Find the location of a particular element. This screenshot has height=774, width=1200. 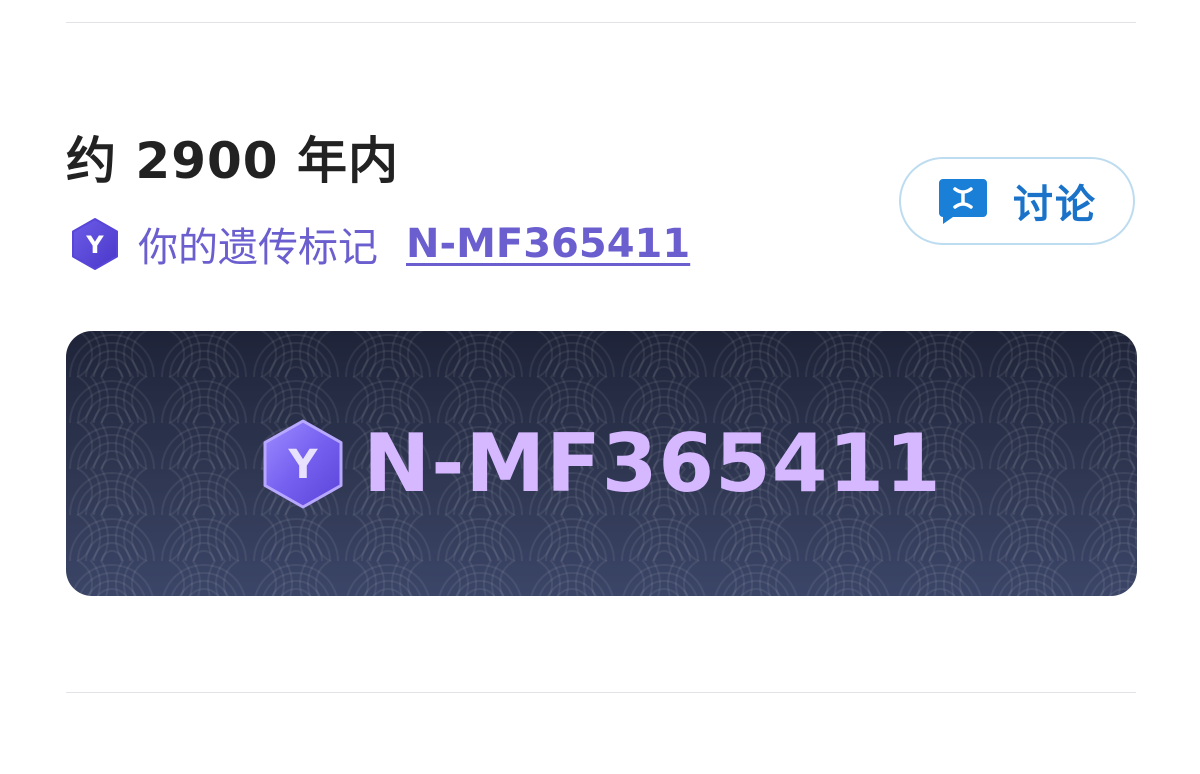

chat-bubble-icon is located at coordinates (963, 201).